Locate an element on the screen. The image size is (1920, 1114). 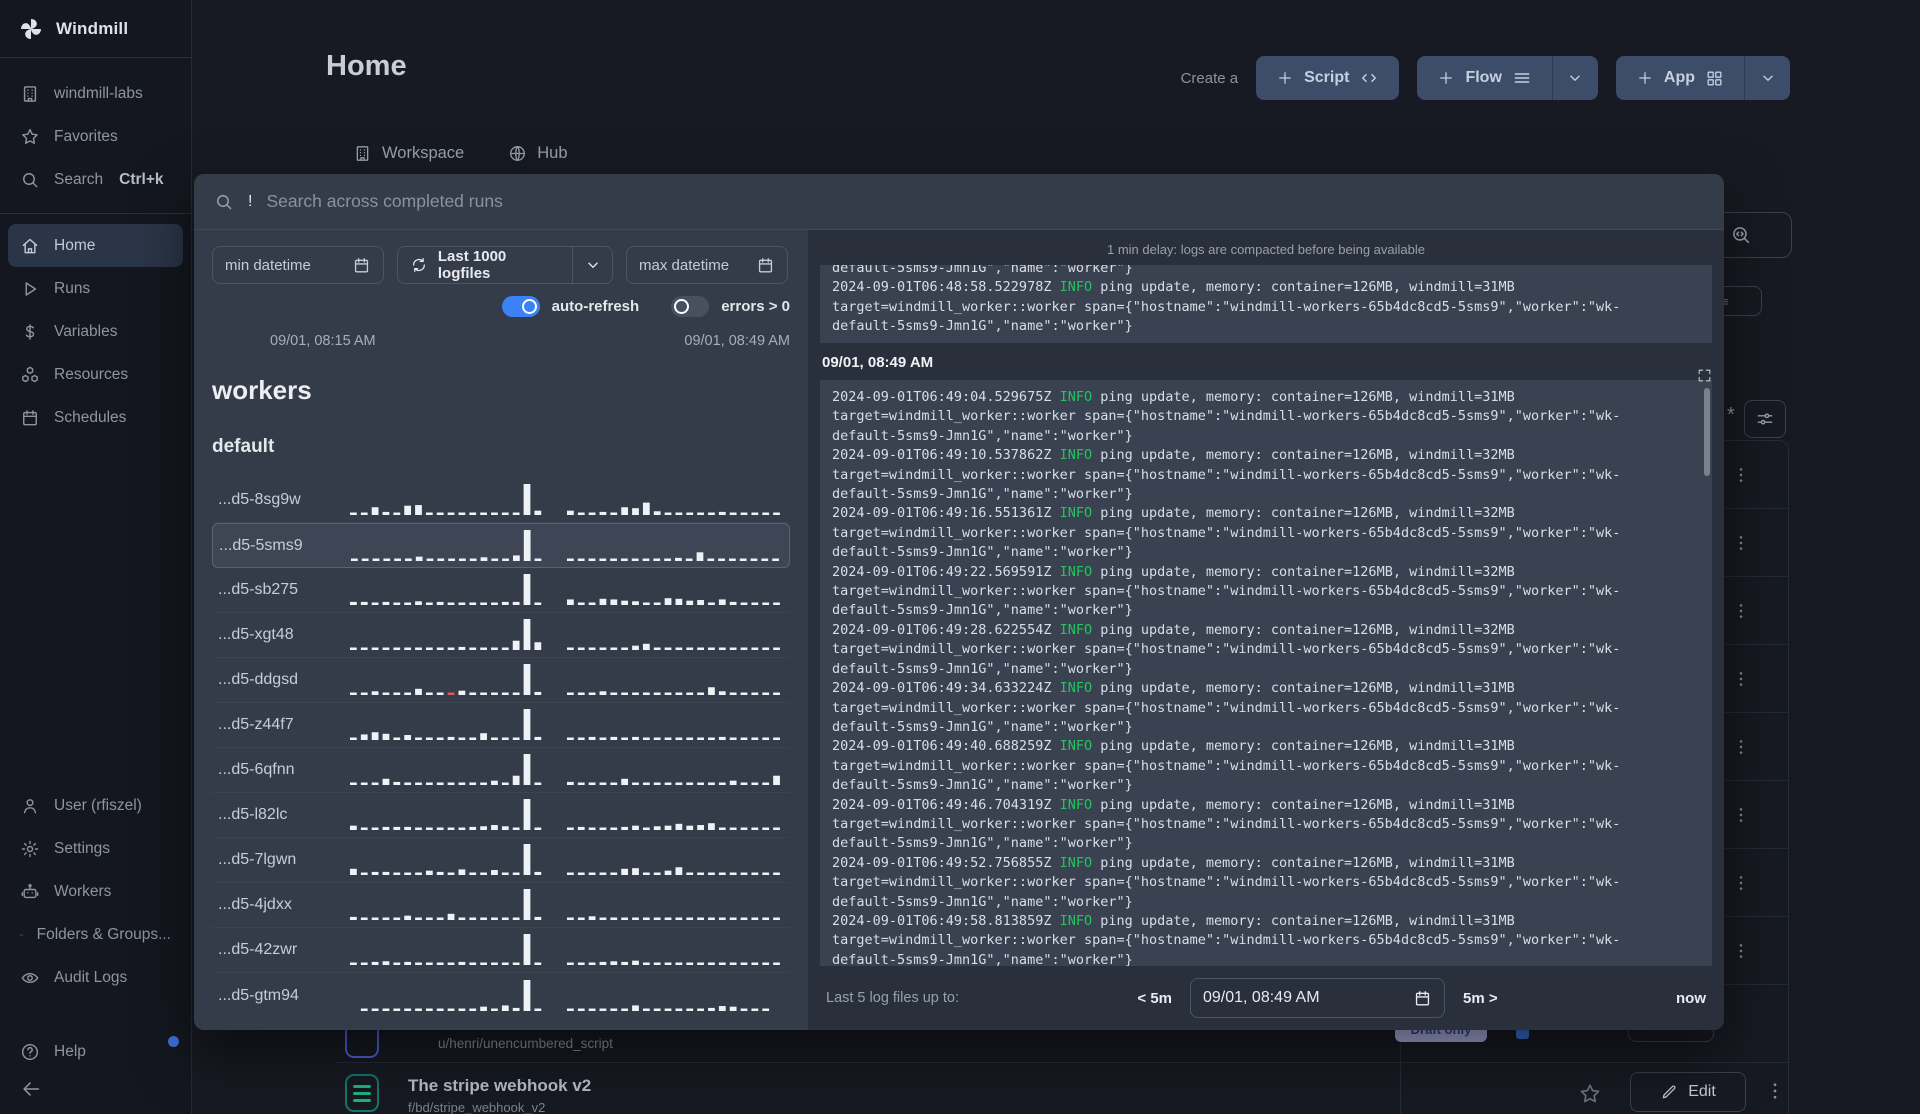
sidebar-item-variables: Variables is located at coordinates (95, 331).